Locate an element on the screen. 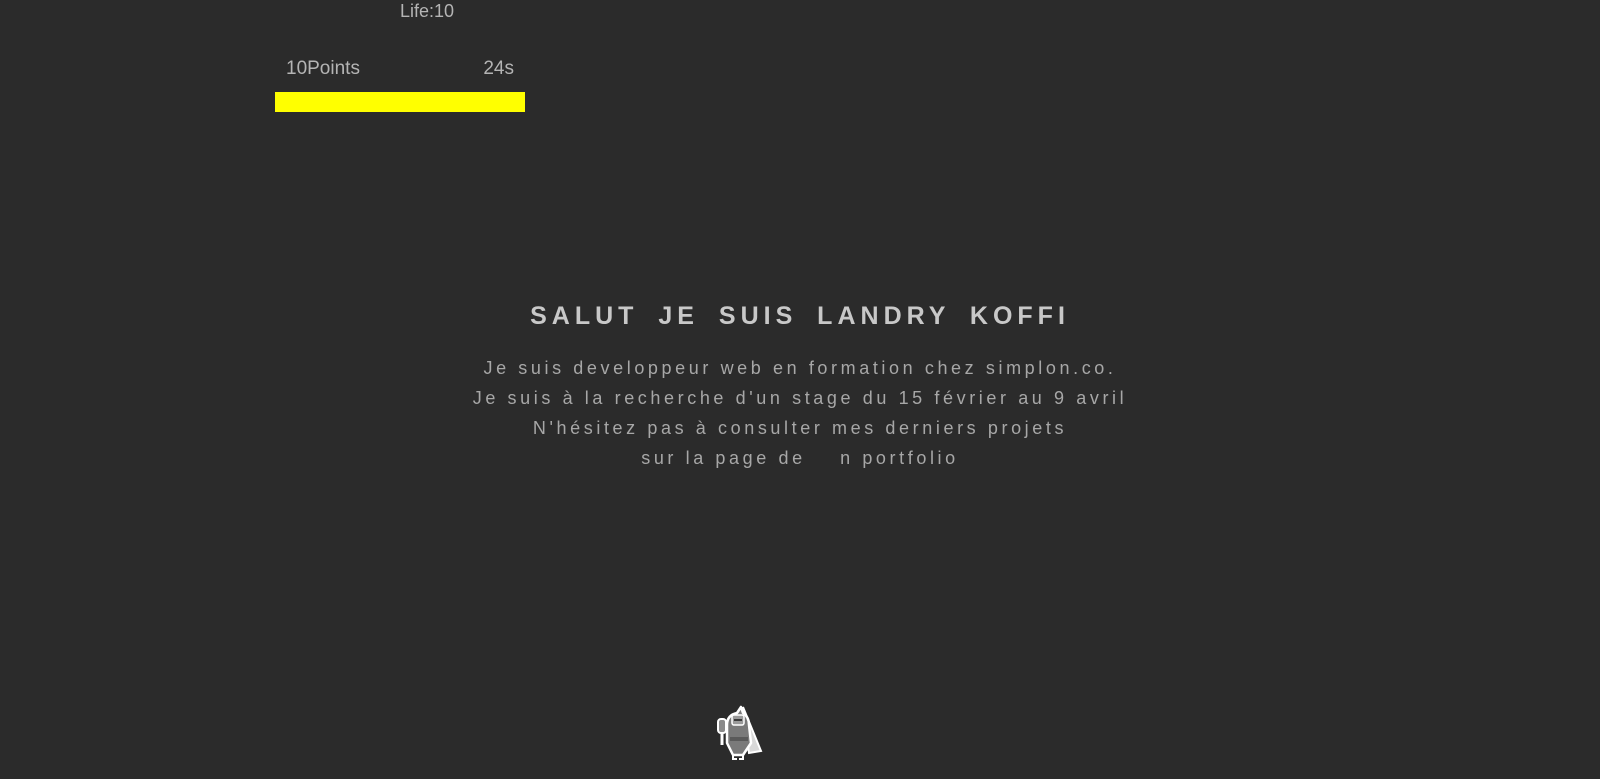  knight-icon is located at coordinates (740, 732).